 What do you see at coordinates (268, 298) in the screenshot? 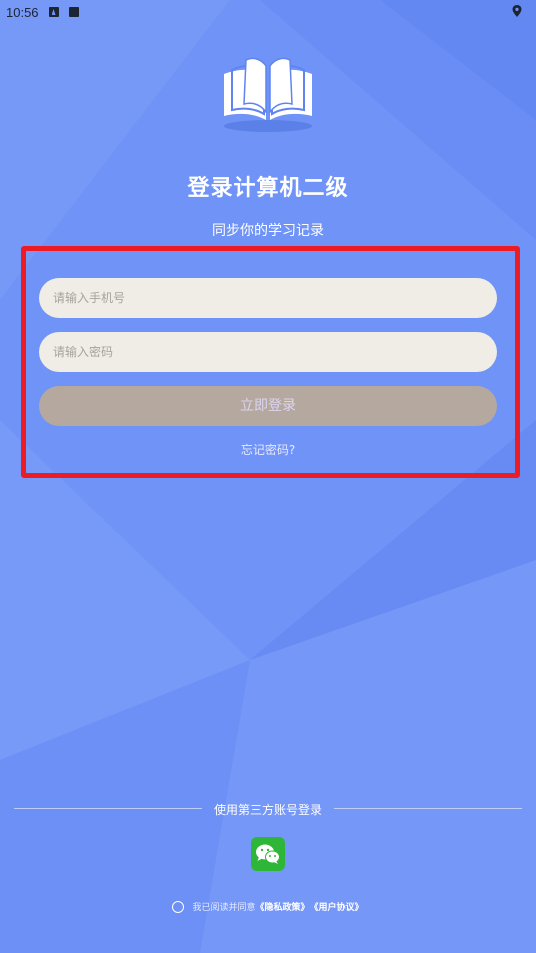
I see `phone-input` at bounding box center [268, 298].